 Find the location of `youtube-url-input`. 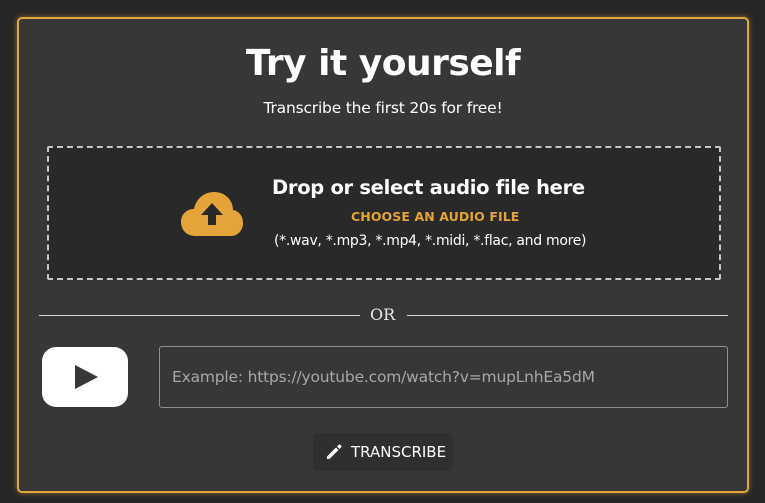

youtube-url-input is located at coordinates (443, 377).